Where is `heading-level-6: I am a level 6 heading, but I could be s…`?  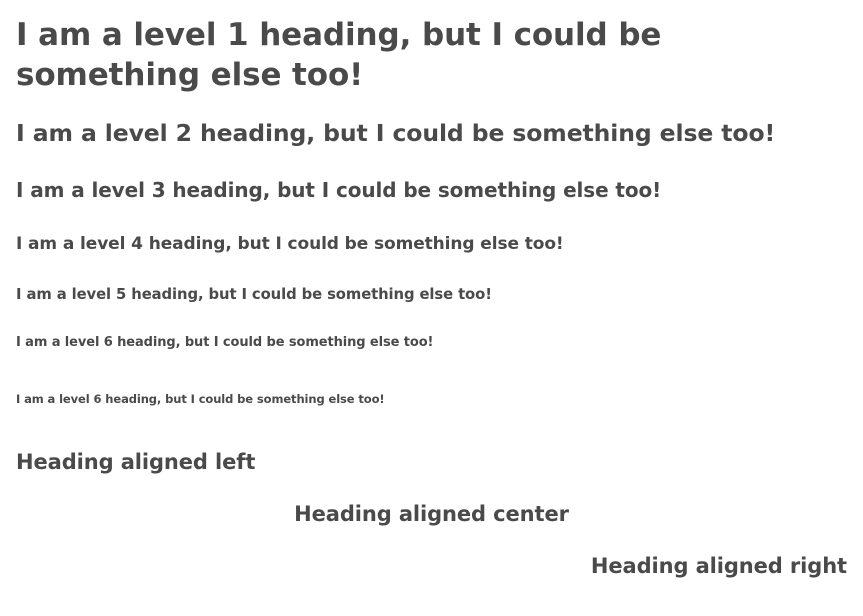 heading-level-6: I am a level 6 heading, but I could be s… is located at coordinates (225, 342).